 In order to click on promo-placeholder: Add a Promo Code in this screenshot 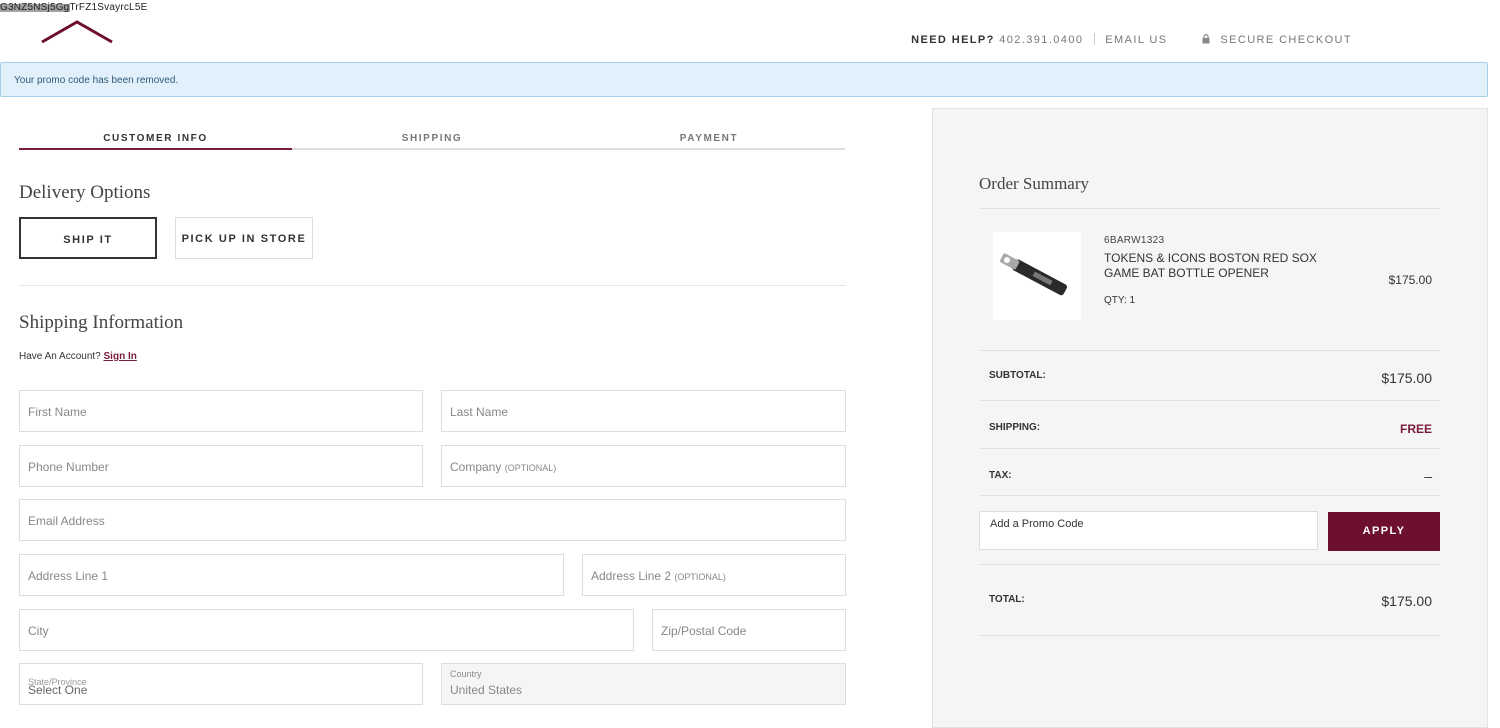, I will do `click(1037, 524)`.